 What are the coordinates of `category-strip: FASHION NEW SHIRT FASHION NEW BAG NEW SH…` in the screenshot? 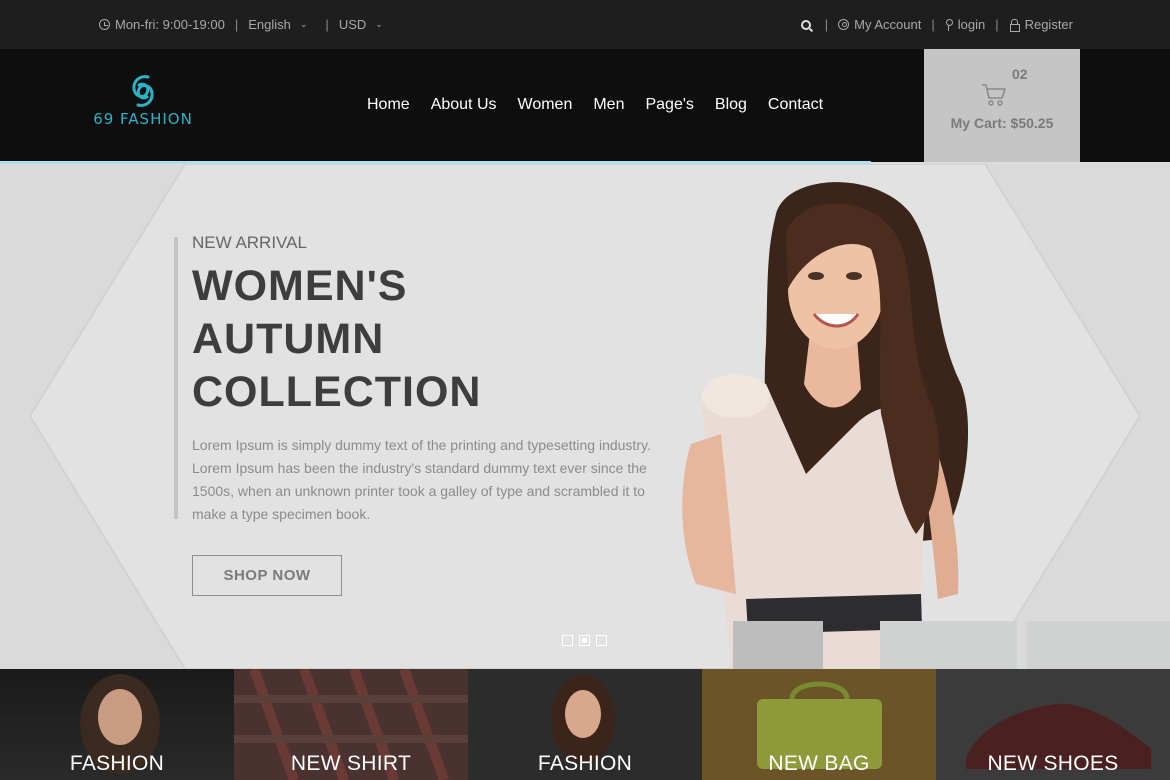 It's located at (585, 724).